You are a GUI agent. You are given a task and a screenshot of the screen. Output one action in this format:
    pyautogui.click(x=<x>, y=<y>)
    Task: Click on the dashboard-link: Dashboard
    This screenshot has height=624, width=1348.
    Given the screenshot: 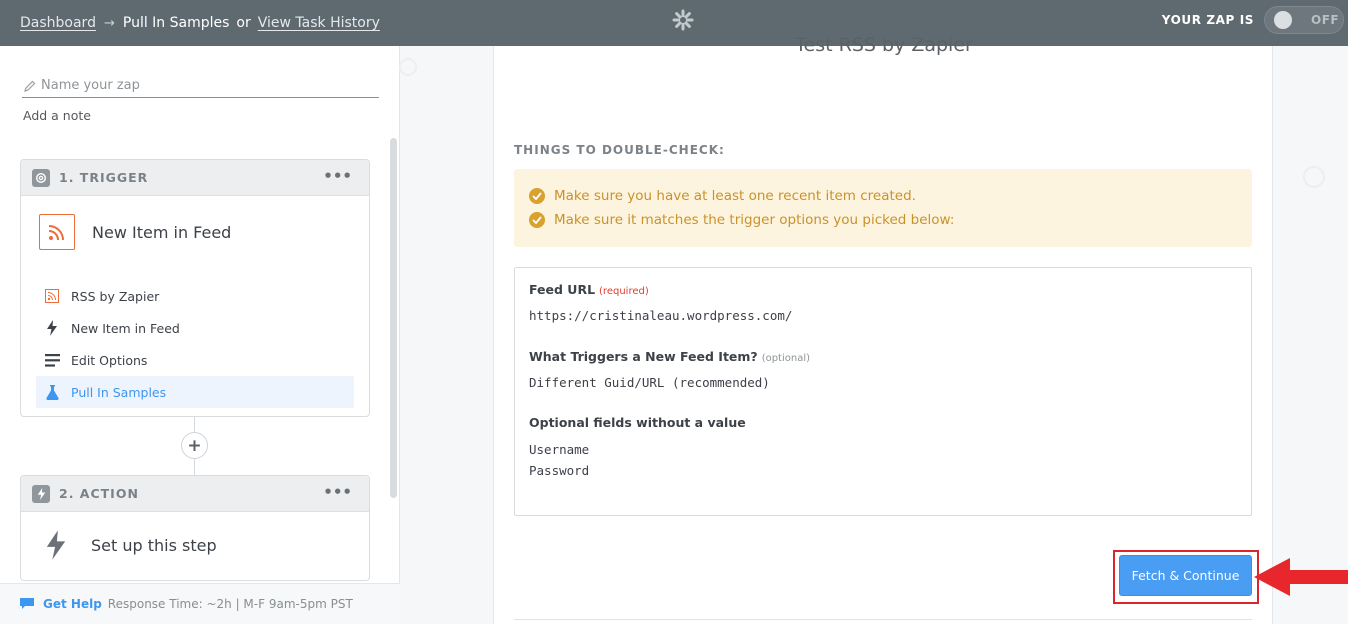 What is the action you would take?
    pyautogui.click(x=58, y=23)
    